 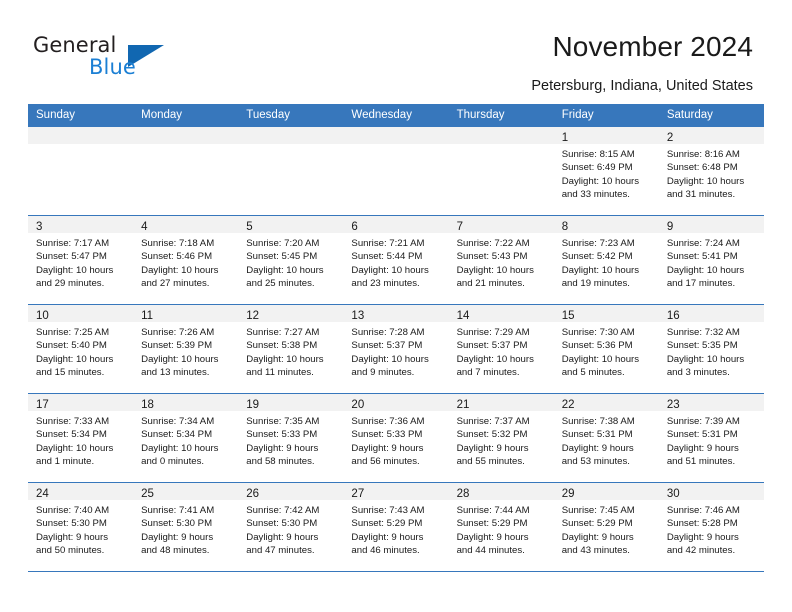 I want to click on day-number: 30, so click(x=673, y=494).